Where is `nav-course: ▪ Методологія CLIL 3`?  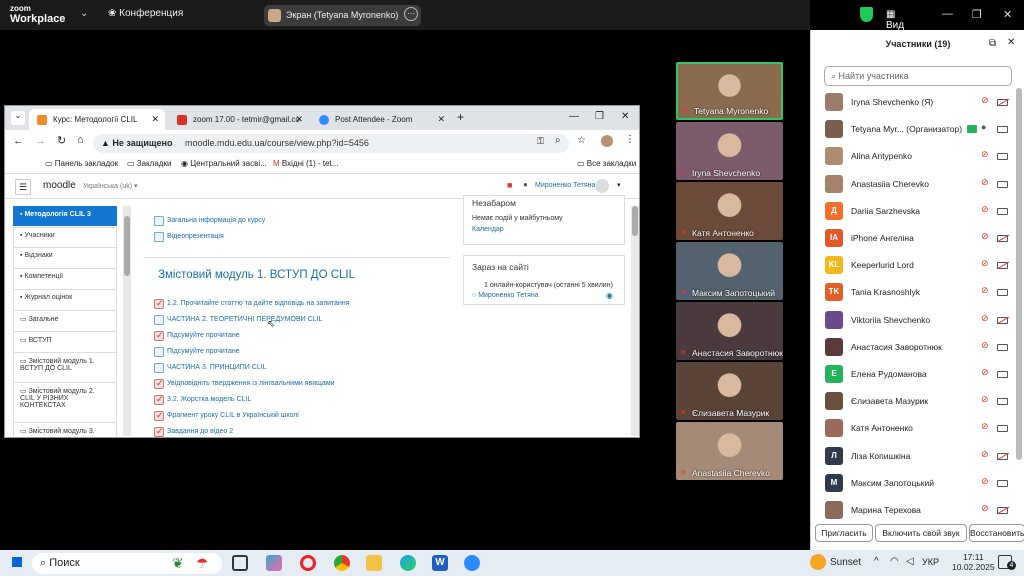
nav-course: ▪ Методологія CLIL 3 is located at coordinates (65, 216).